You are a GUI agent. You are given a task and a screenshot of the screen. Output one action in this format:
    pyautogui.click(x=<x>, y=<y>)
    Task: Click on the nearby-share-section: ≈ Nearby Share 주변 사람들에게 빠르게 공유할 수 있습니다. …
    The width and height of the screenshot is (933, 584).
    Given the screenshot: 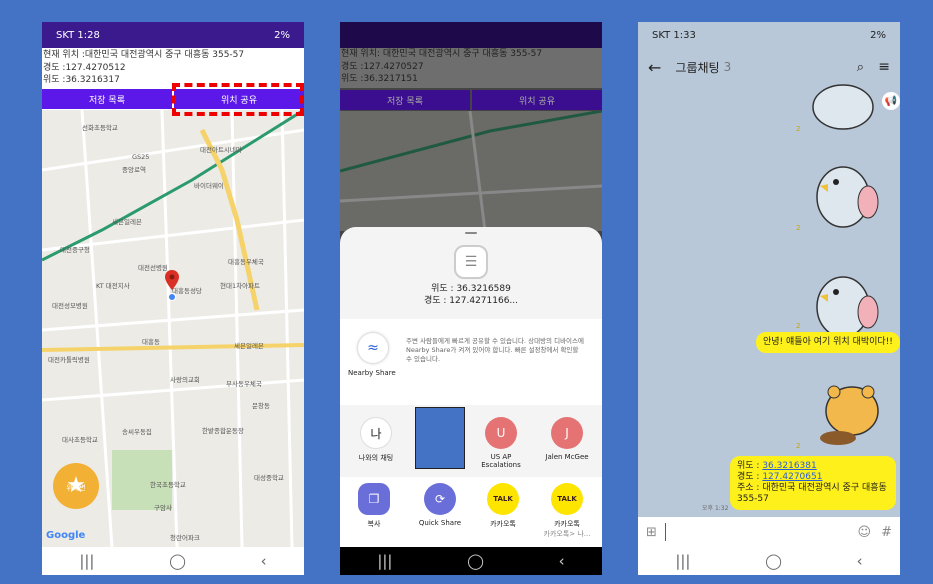 What is the action you would take?
    pyautogui.click(x=471, y=362)
    